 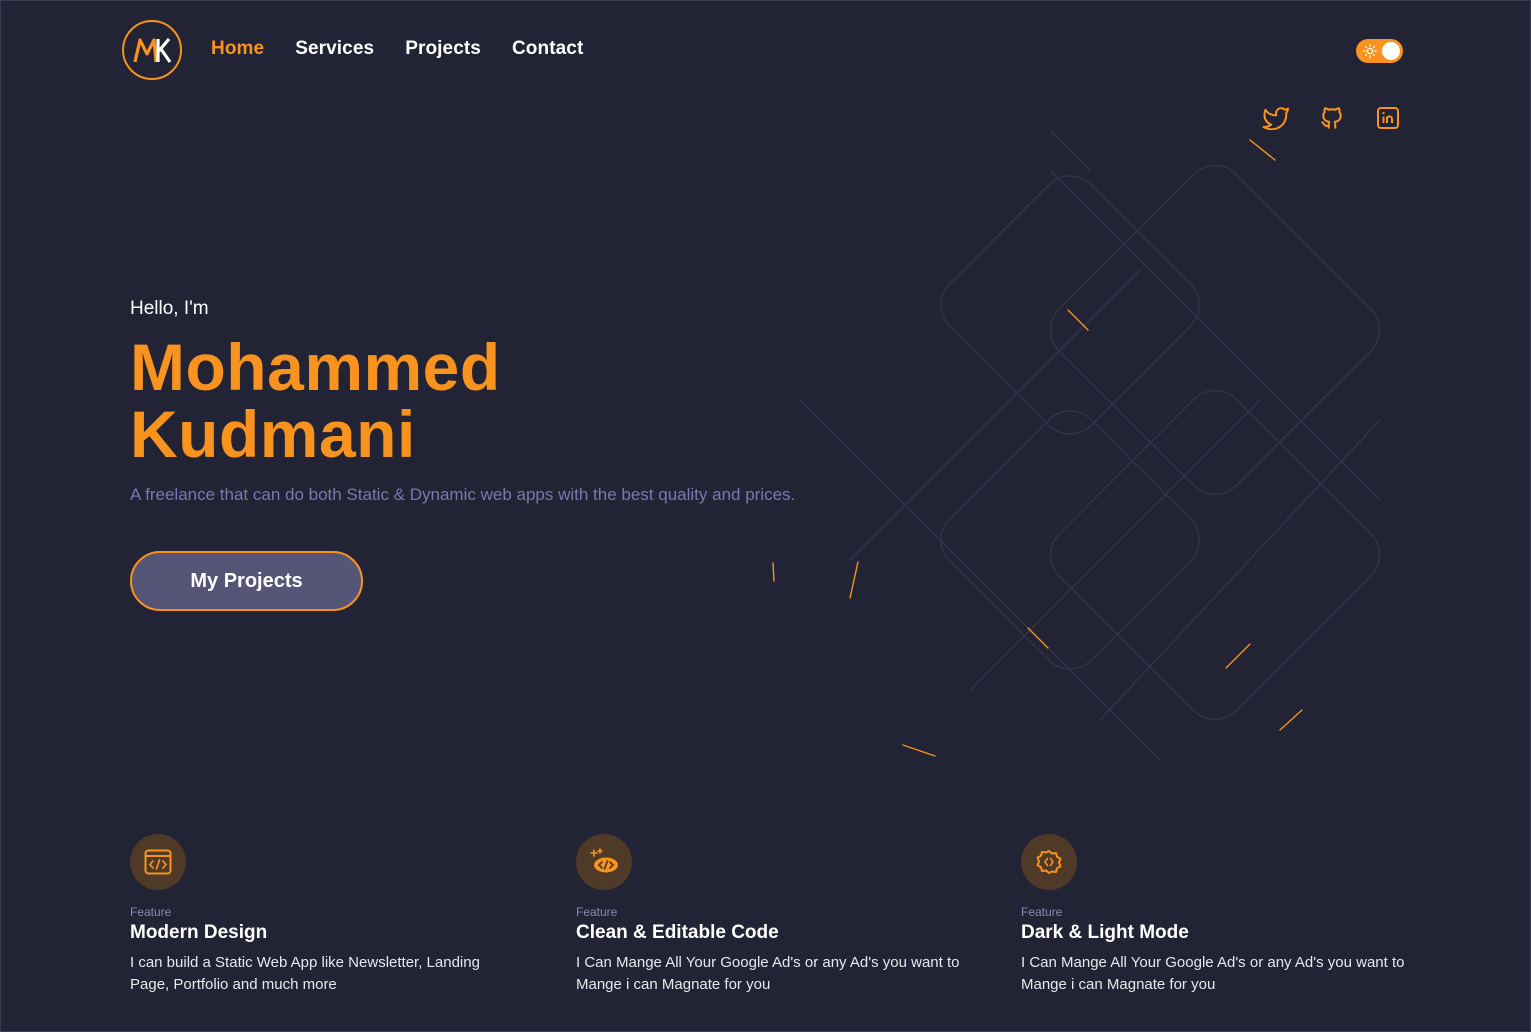 I want to click on linkedin-icon, so click(x=1388, y=118).